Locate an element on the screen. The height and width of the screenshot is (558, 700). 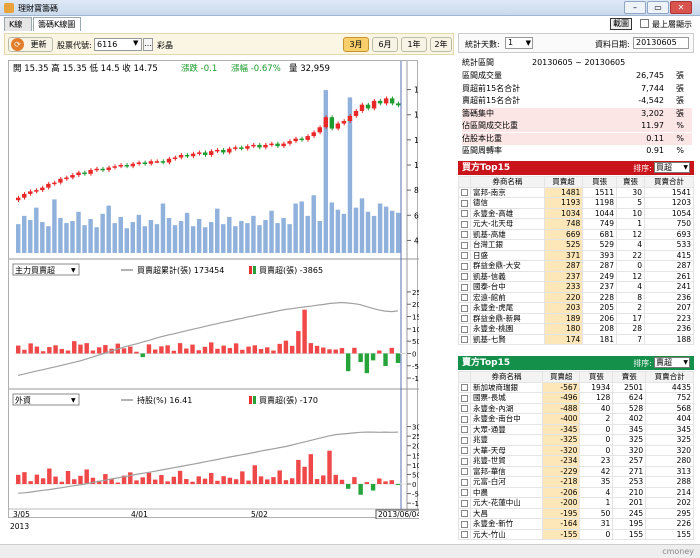
table-row: 元大-竹山 -155 0 155 155 is located at coordinates (576, 534).